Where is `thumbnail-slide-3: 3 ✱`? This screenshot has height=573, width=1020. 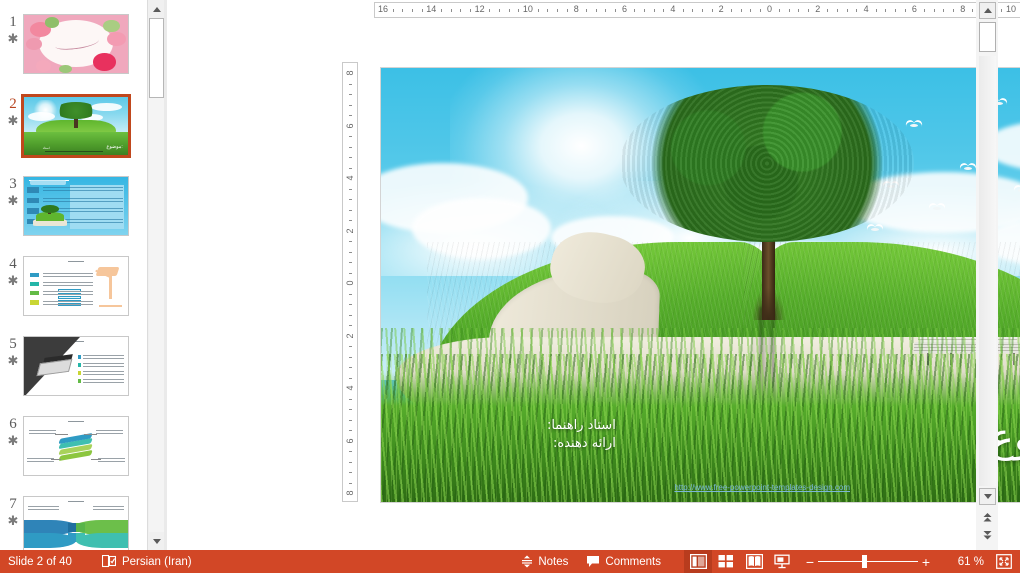
thumbnail-slide-3: 3 ✱ is located at coordinates (70, 216).